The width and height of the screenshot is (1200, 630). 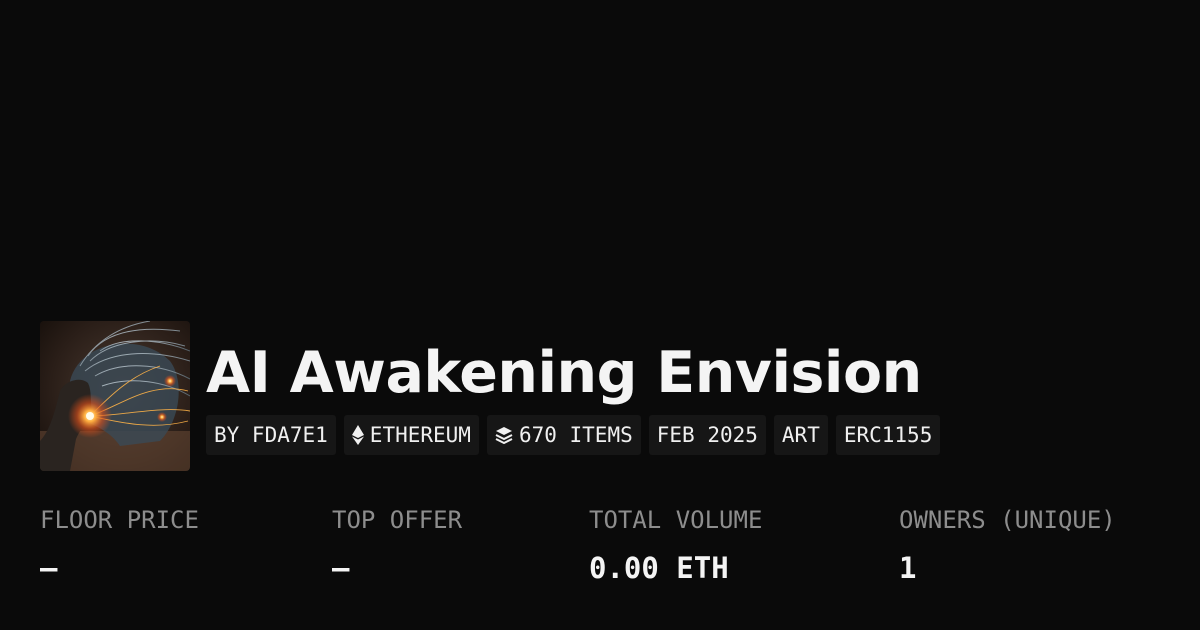 I want to click on top-offer-value: –, so click(x=341, y=568).